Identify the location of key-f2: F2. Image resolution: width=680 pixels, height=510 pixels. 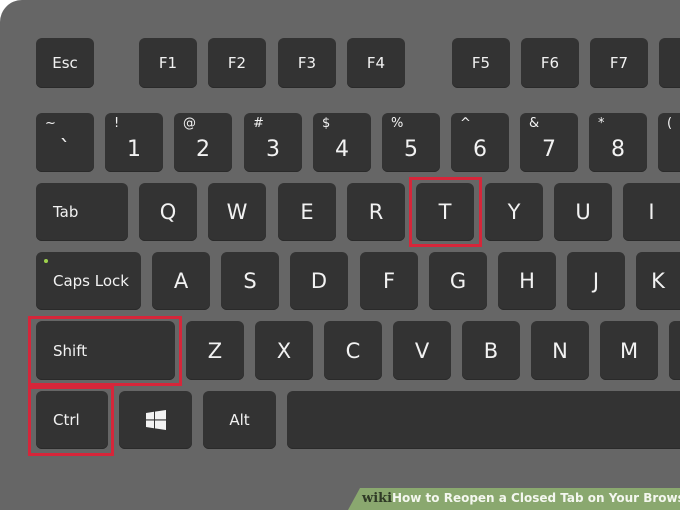
(237, 63).